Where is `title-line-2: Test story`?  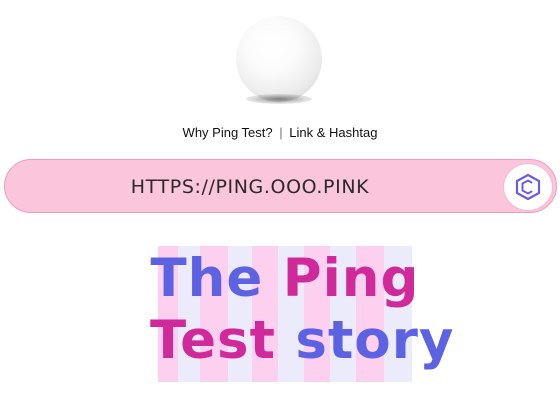 title-line-2: Test story is located at coordinates (301, 341).